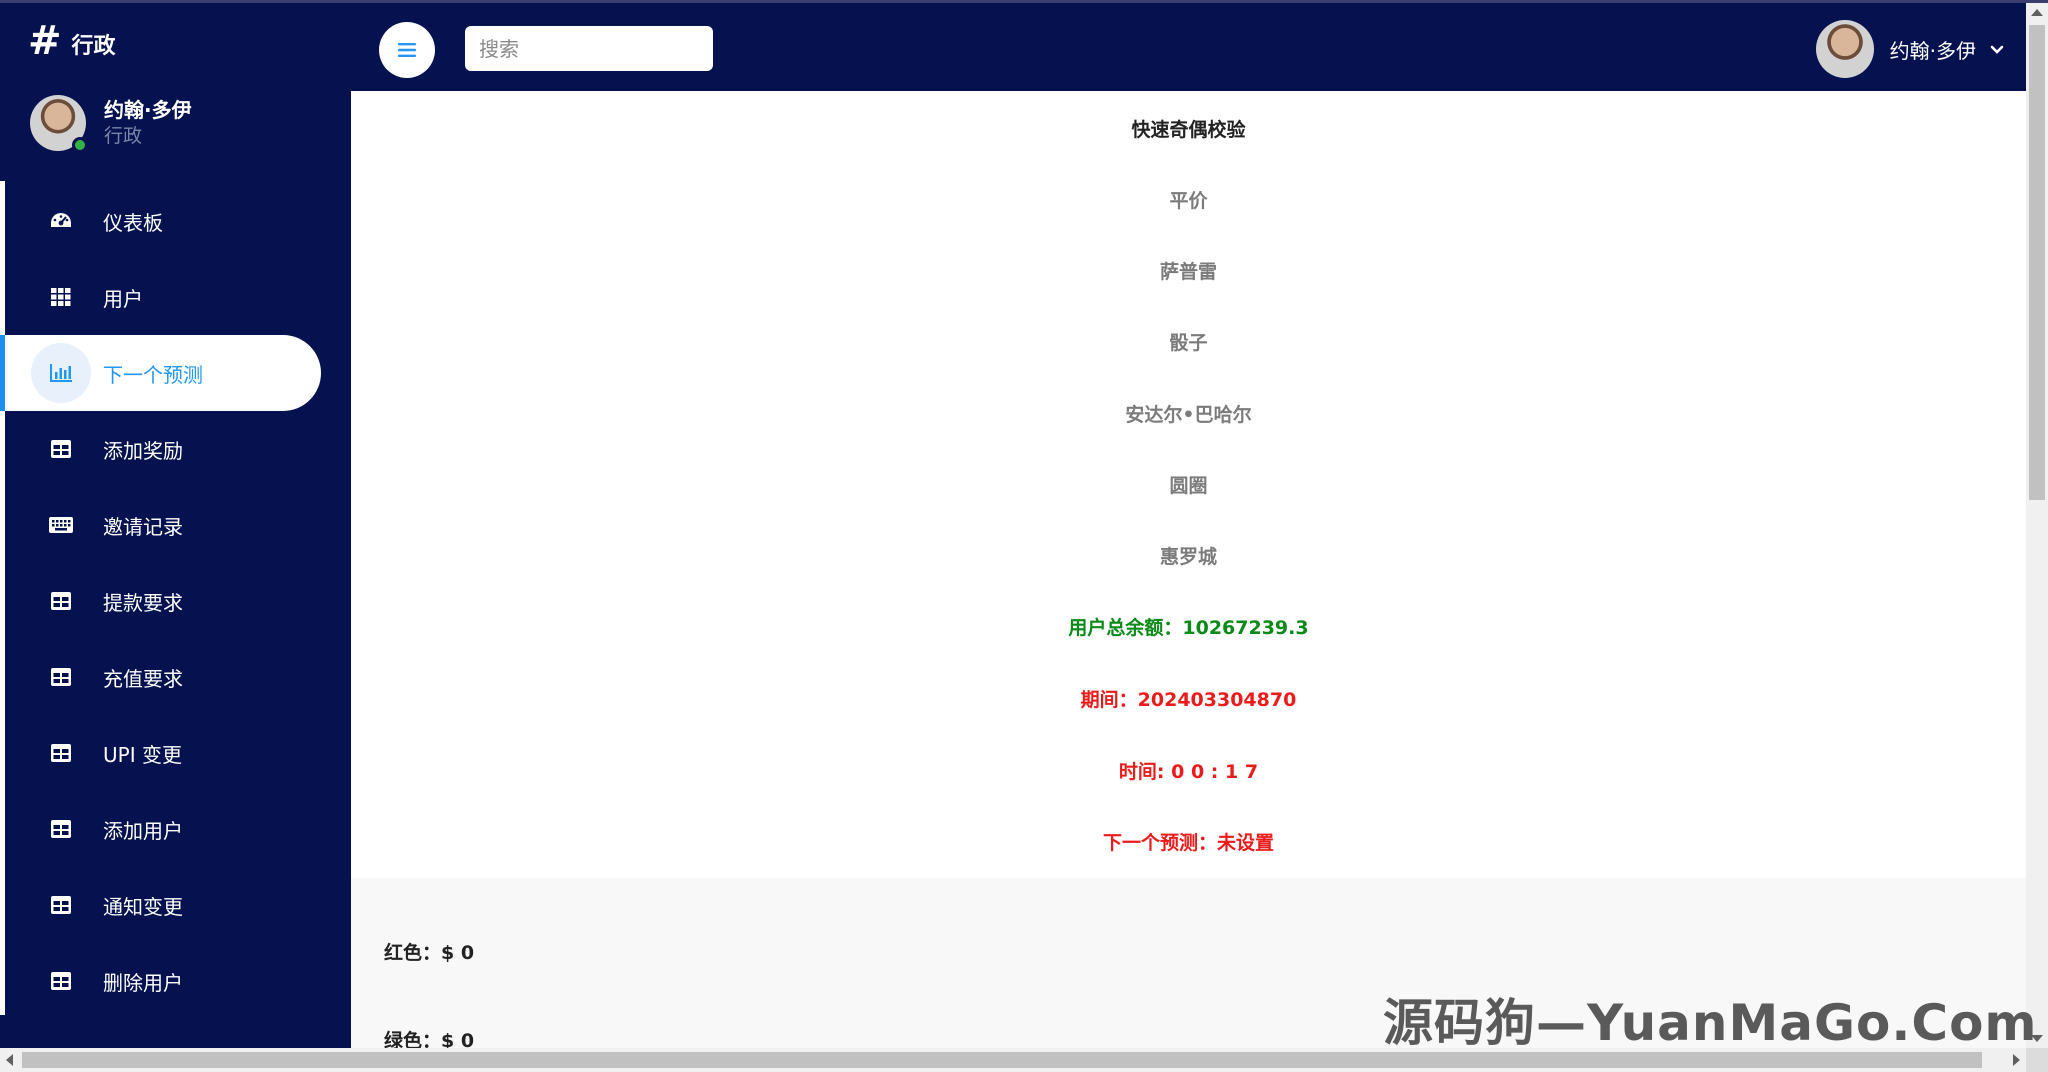 Image resolution: width=2048 pixels, height=1072 pixels. I want to click on countdown-timer: 时间: 0 0 : 1 7, so click(1188, 772).